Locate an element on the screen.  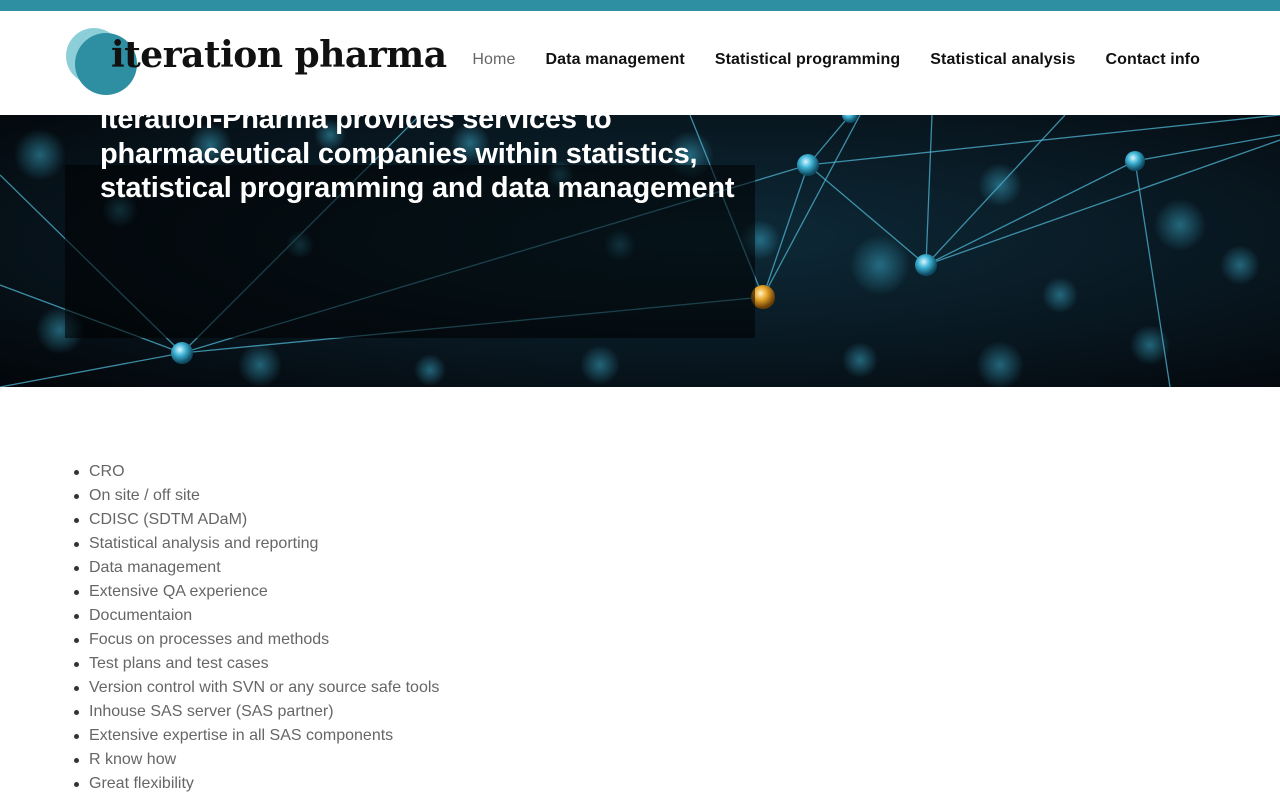
list-item-text: On site / off site is located at coordinates (144, 495).